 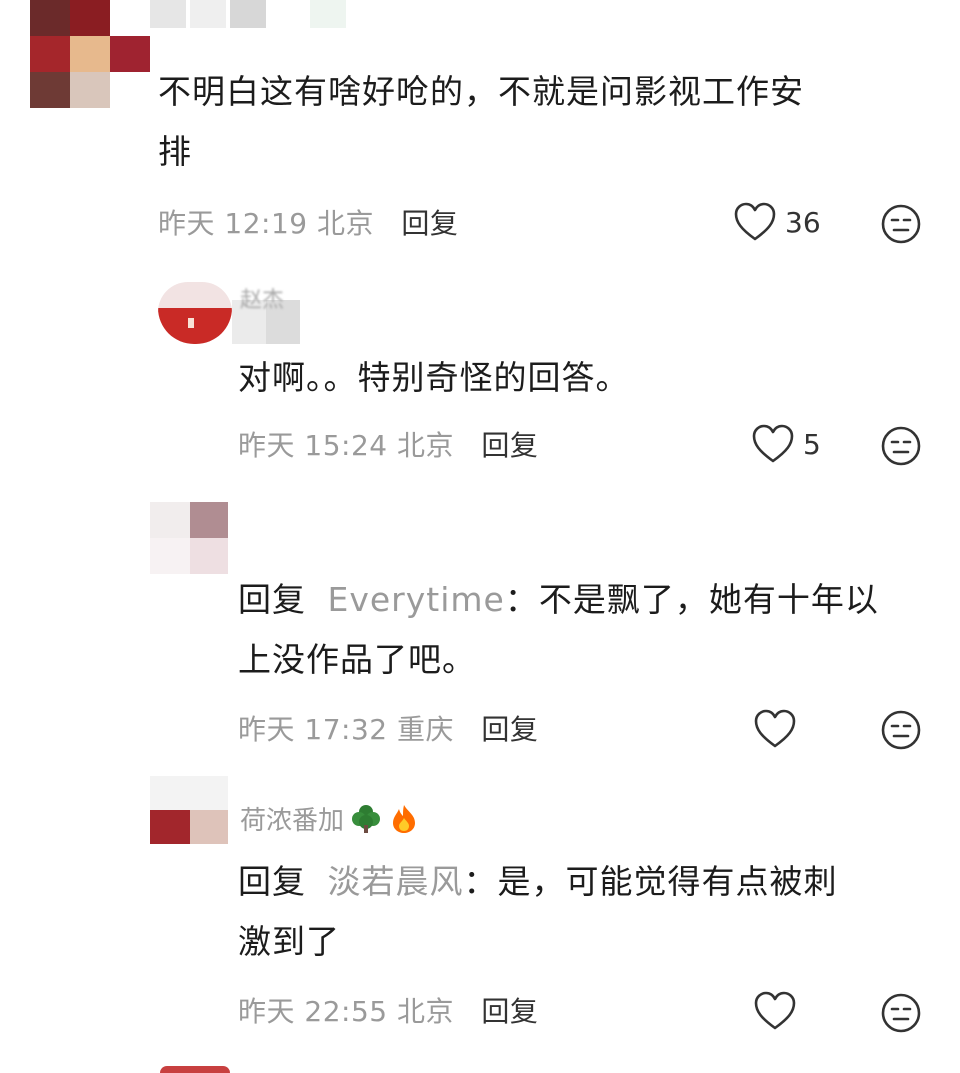 I want to click on comment-meta: 昨天 22:55 北京 回复, so click(x=388, y=1010).